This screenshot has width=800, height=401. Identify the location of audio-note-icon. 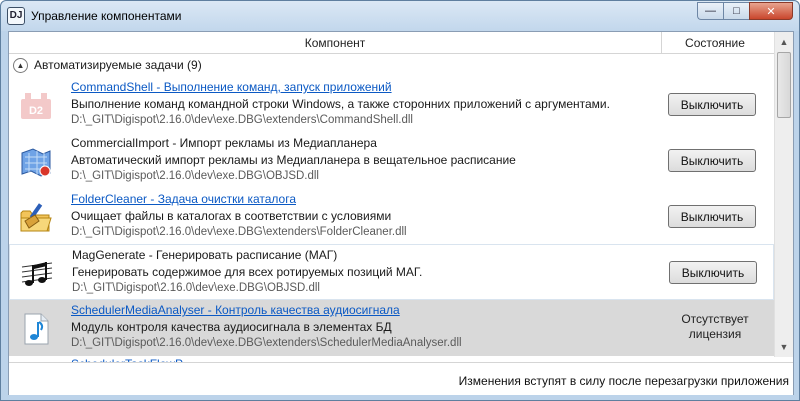
(36, 329).